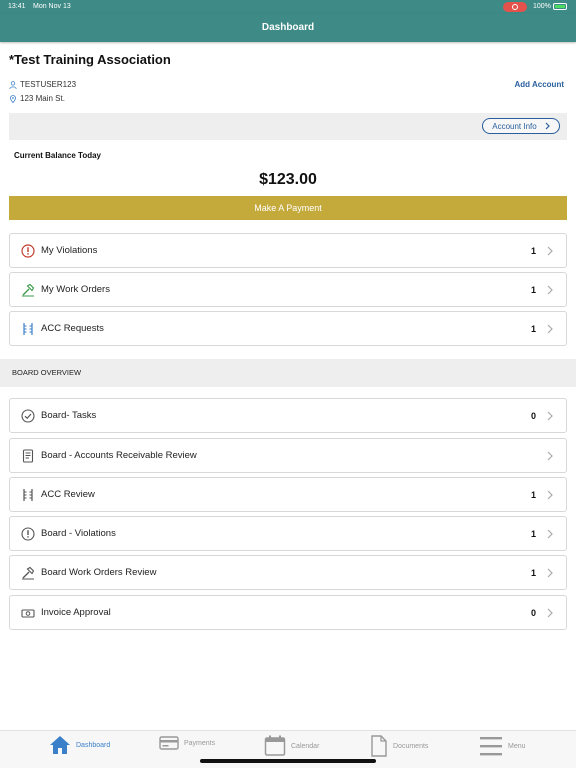  What do you see at coordinates (28, 415) in the screenshot?
I see `check-circle-icon` at bounding box center [28, 415].